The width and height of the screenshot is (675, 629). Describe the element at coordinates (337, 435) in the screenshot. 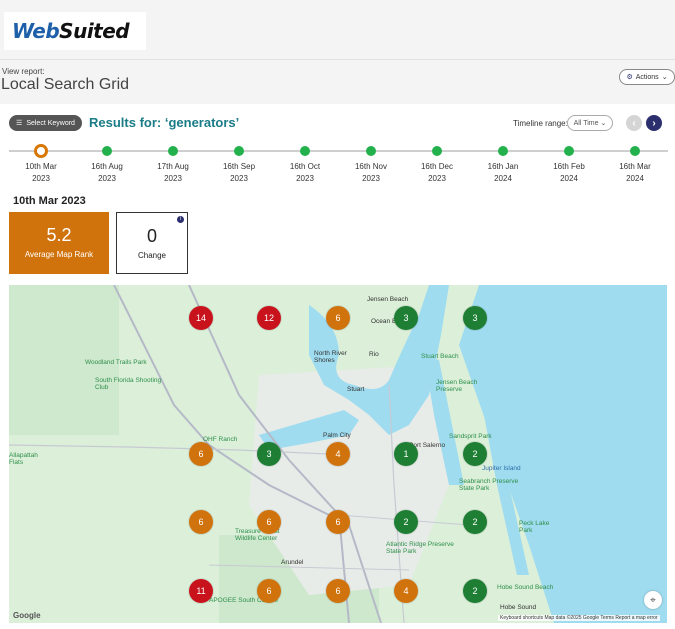

I see `map-label-palm-city: Palm City` at that location.